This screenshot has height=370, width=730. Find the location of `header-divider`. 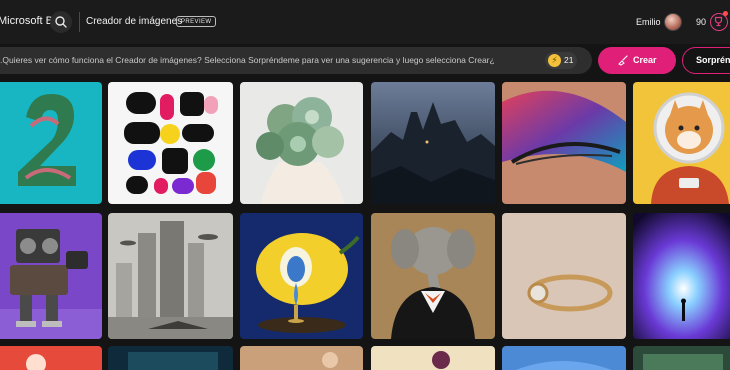

header-divider is located at coordinates (79, 22).